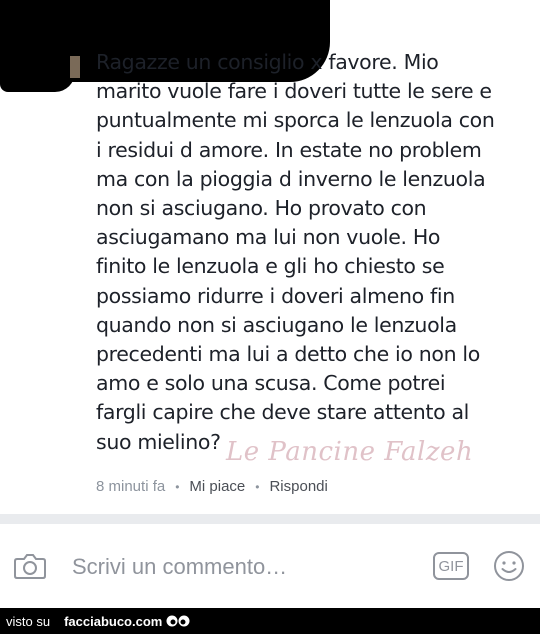 The image size is (540, 634). What do you see at coordinates (298, 486) in the screenshot?
I see `reply-button: Rispondi` at bounding box center [298, 486].